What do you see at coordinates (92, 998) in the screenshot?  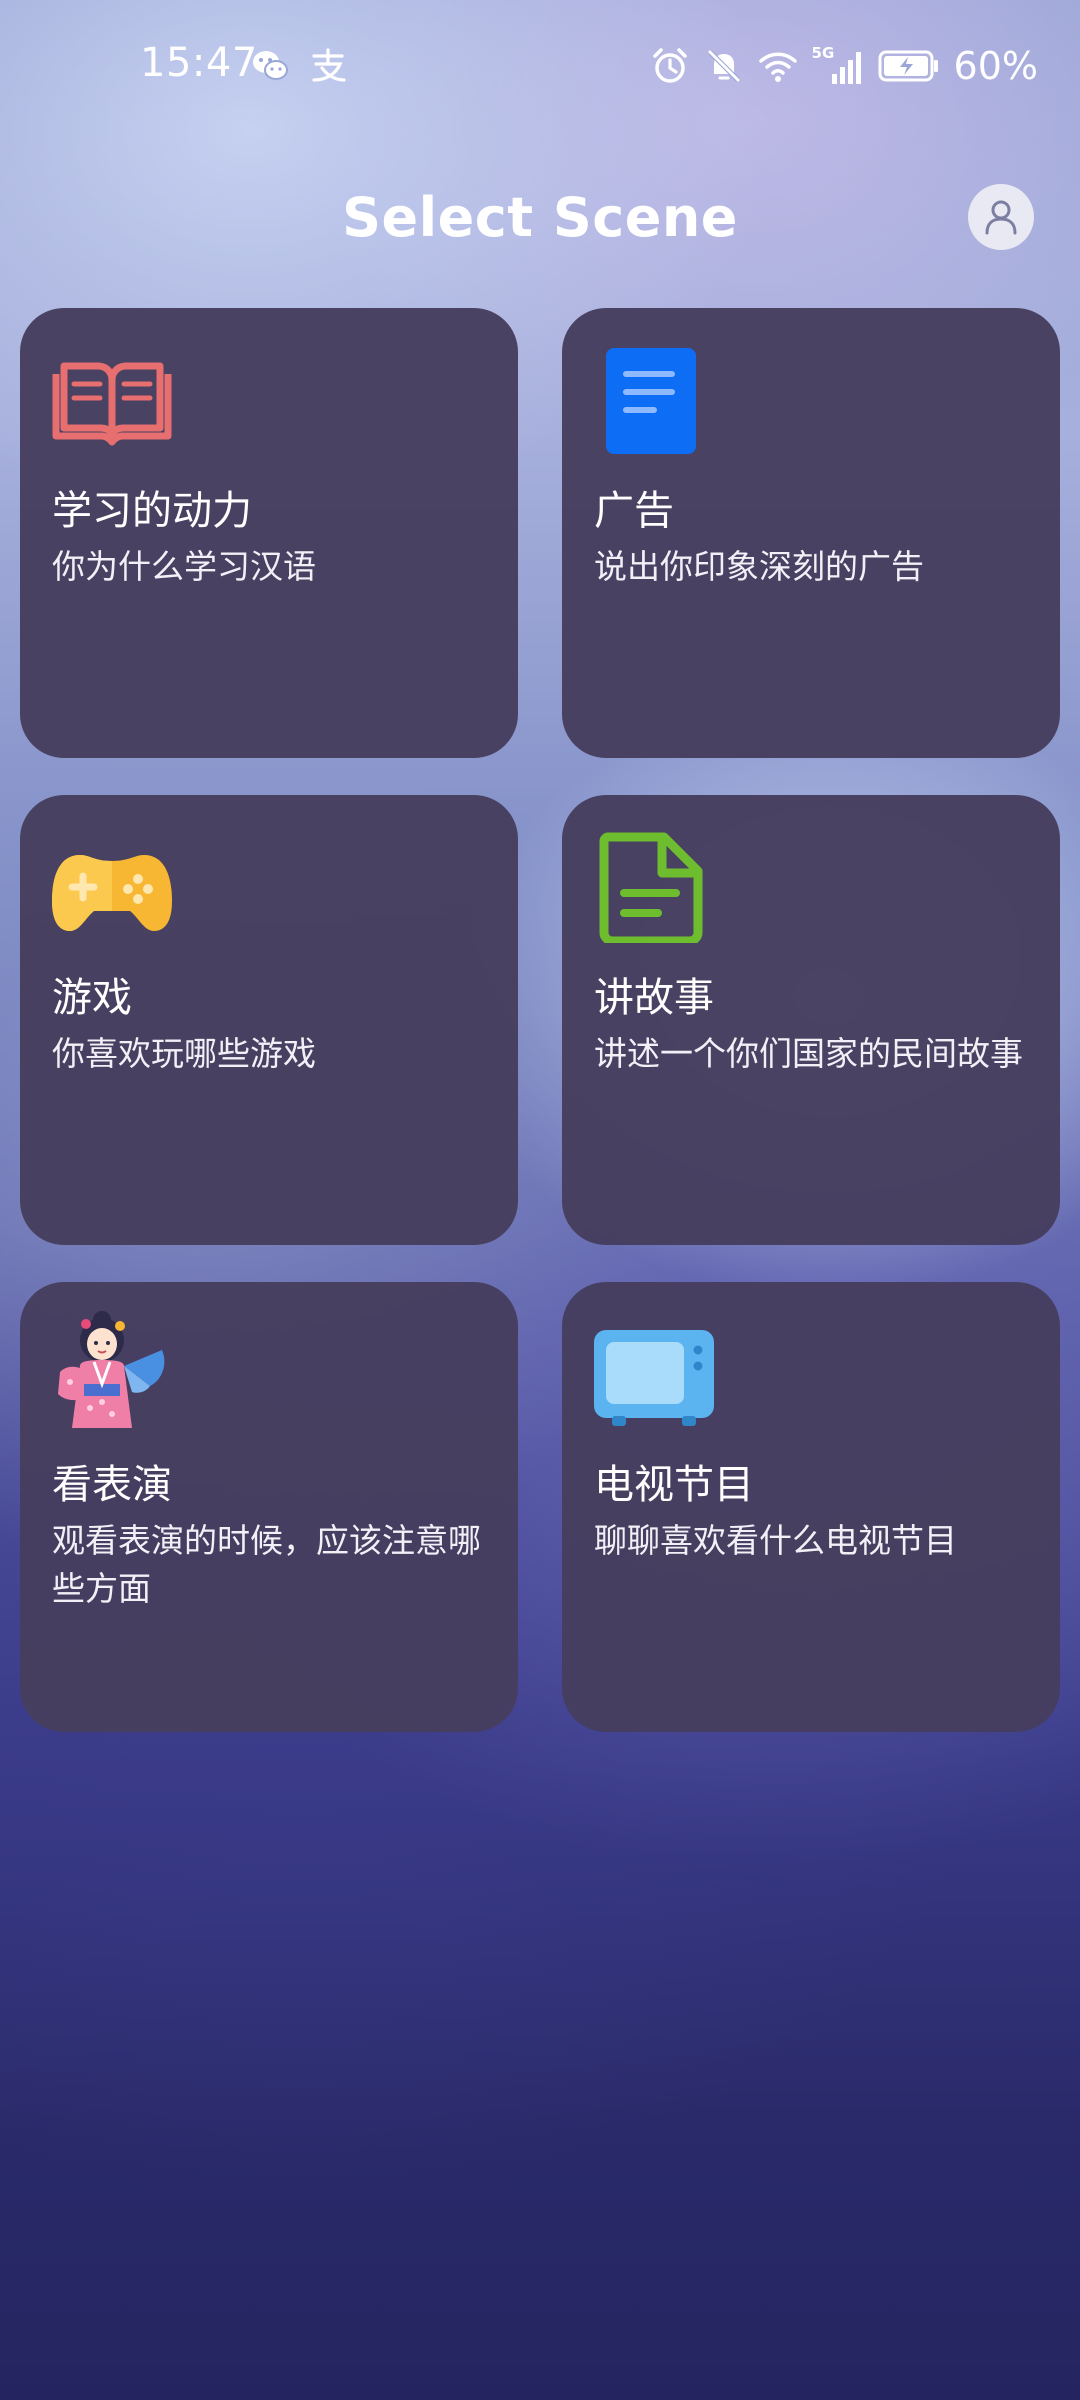 I see `scene-title: 游戏` at bounding box center [92, 998].